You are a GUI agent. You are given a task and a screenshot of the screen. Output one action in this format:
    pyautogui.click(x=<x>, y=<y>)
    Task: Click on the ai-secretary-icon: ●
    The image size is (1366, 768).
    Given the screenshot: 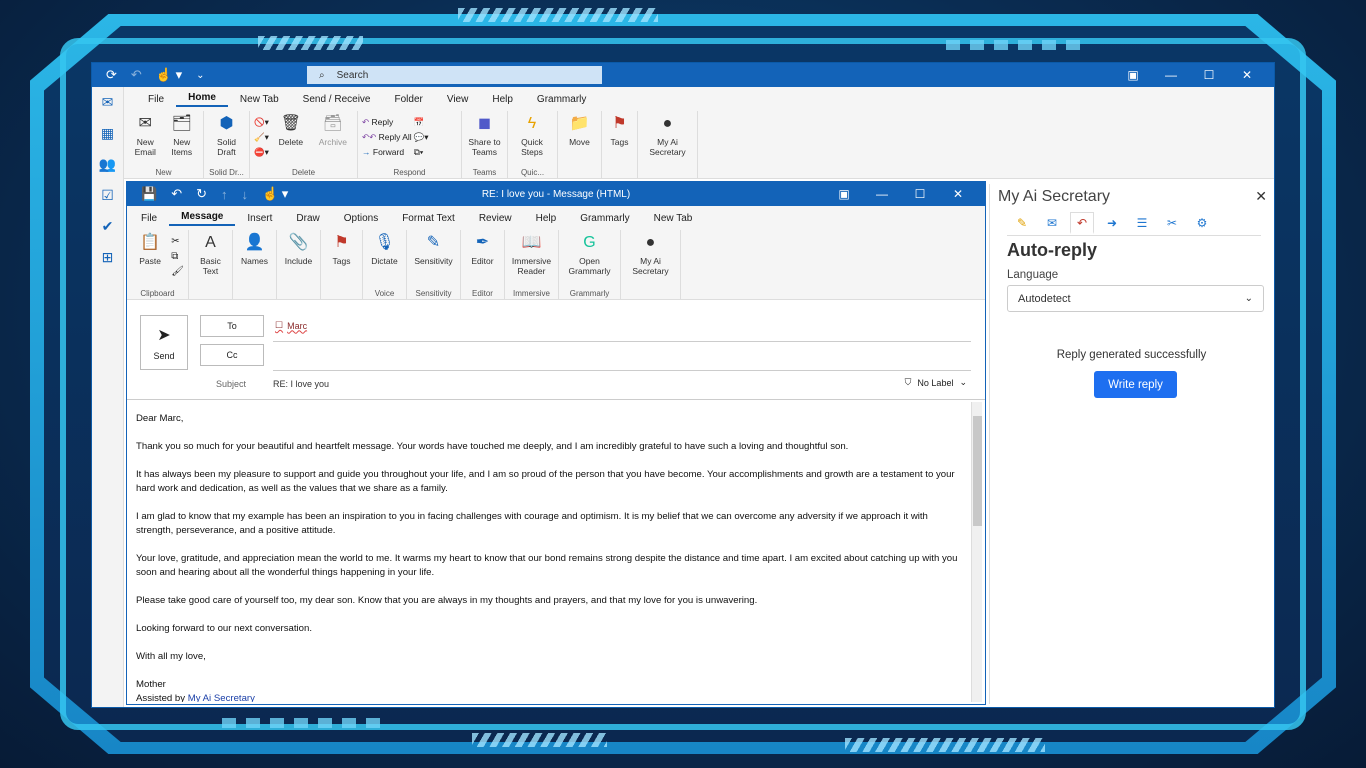 What is the action you would take?
    pyautogui.click(x=667, y=123)
    